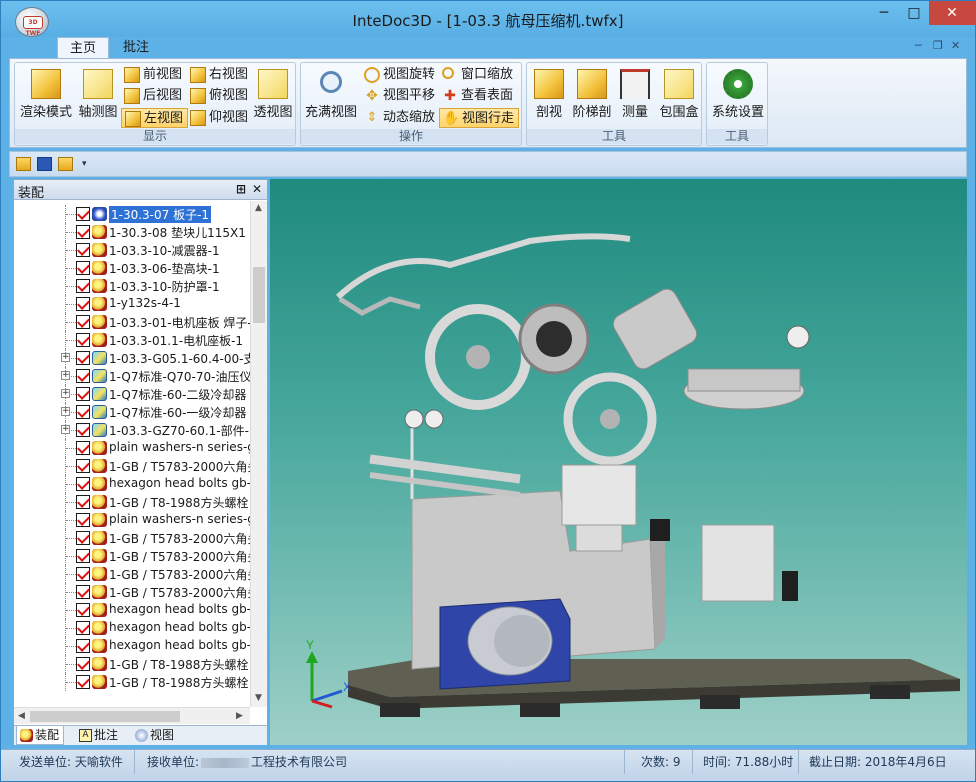 The image size is (976, 782). I want to click on tree-row: 1-30.3-08 垫块儿115X1, so click(132, 232).